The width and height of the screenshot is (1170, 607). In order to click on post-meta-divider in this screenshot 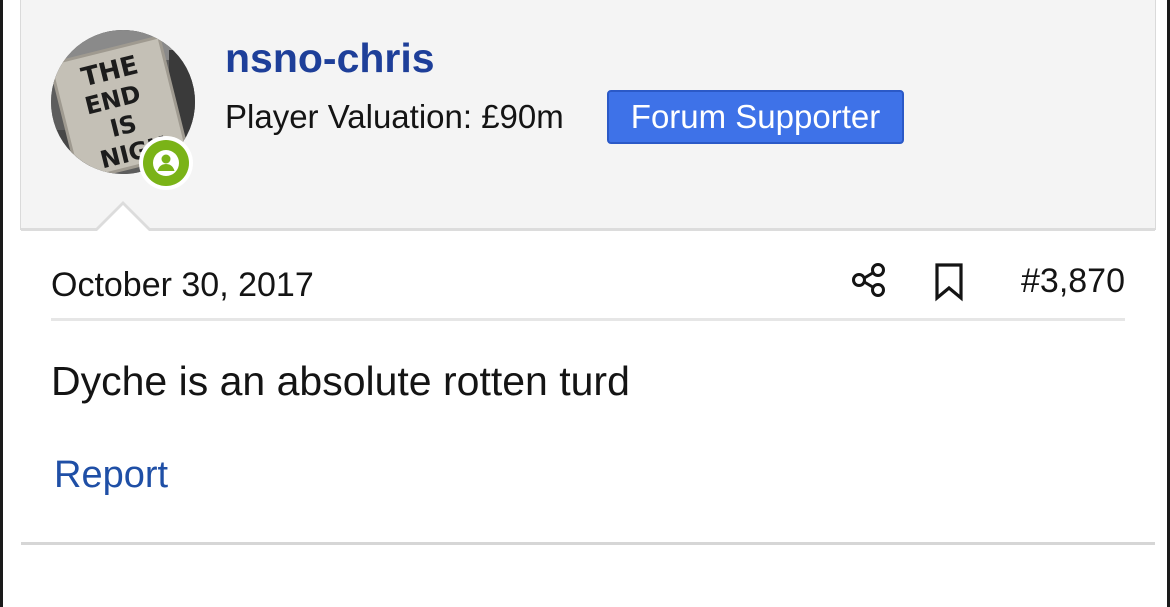, I will do `click(588, 319)`.